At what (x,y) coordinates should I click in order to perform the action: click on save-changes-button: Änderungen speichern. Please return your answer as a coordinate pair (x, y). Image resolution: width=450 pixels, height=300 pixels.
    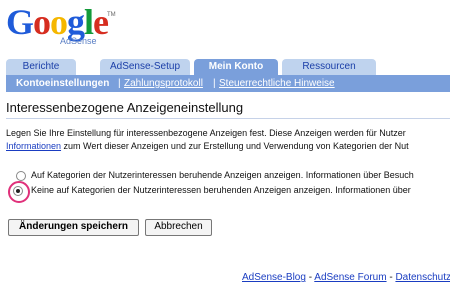
    Looking at the image, I should click on (73, 227).